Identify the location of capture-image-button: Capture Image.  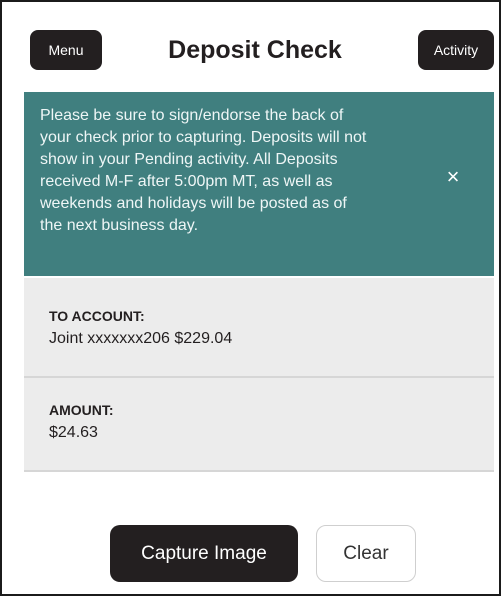
(204, 553).